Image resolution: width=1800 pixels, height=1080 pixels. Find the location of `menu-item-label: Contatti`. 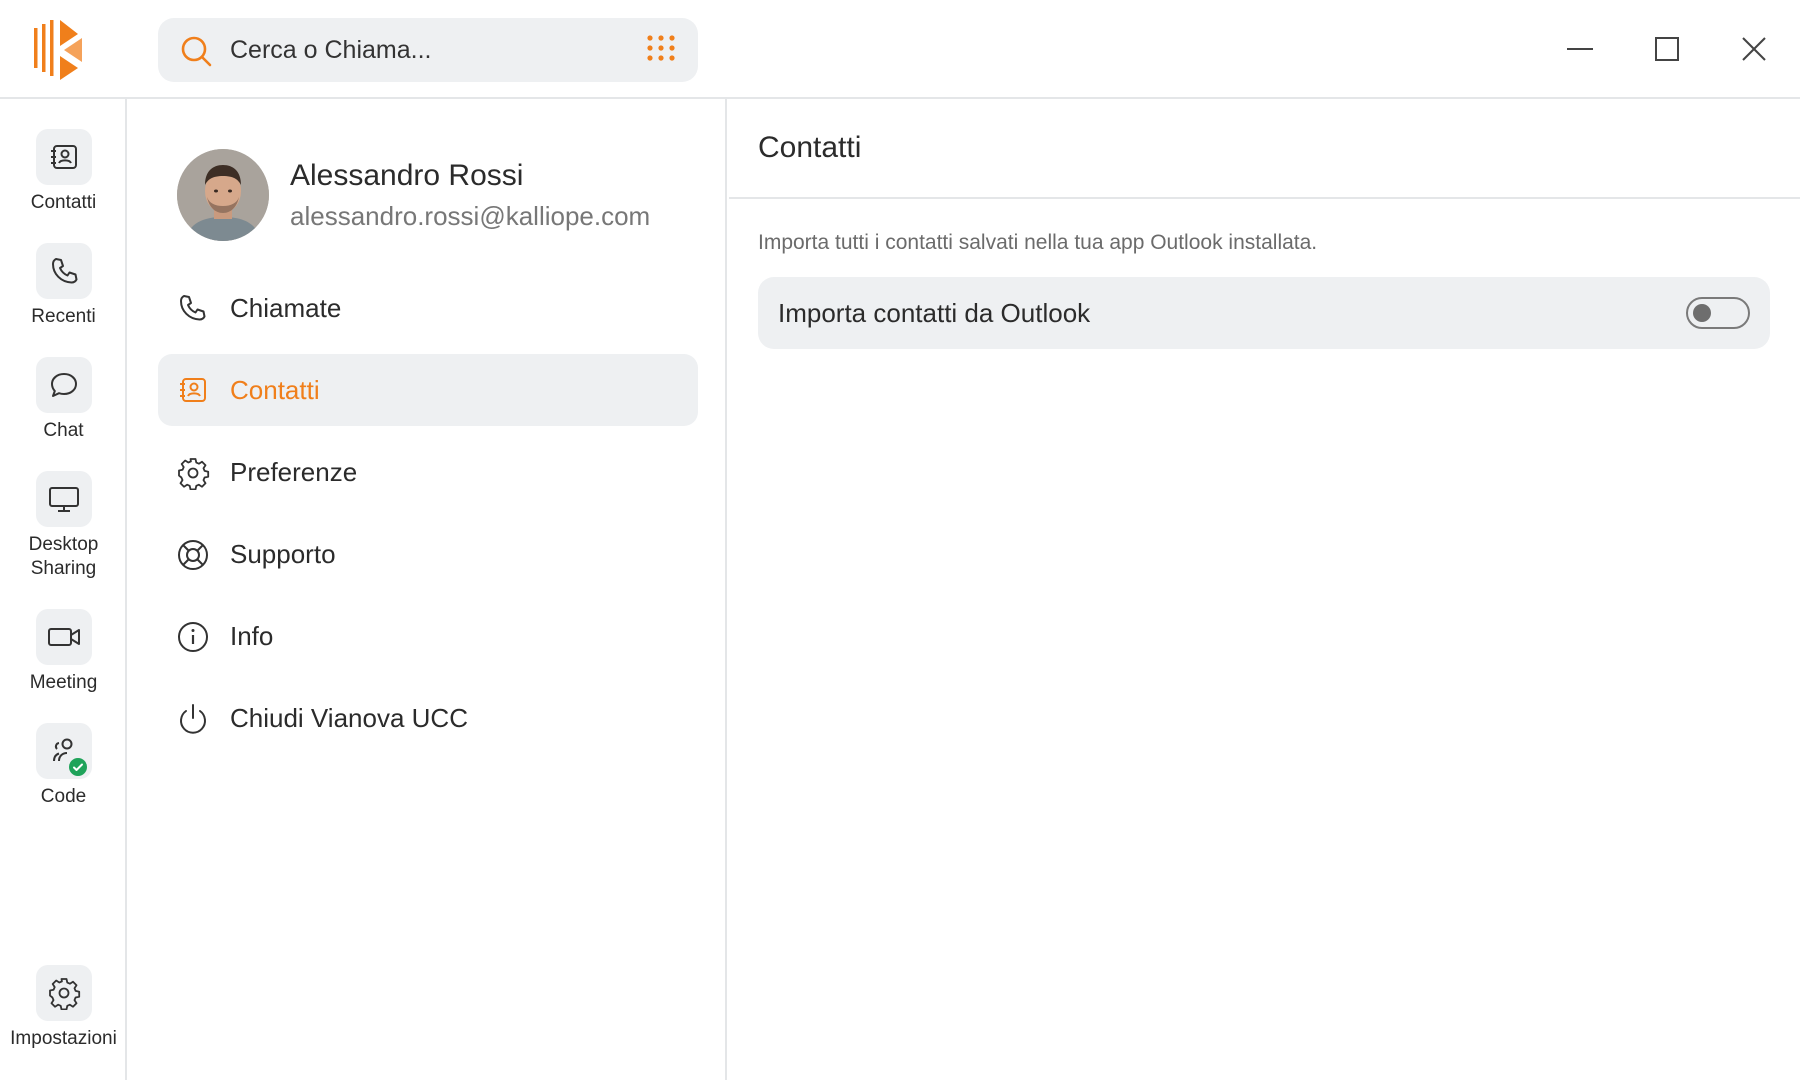

menu-item-label: Contatti is located at coordinates (275, 390).